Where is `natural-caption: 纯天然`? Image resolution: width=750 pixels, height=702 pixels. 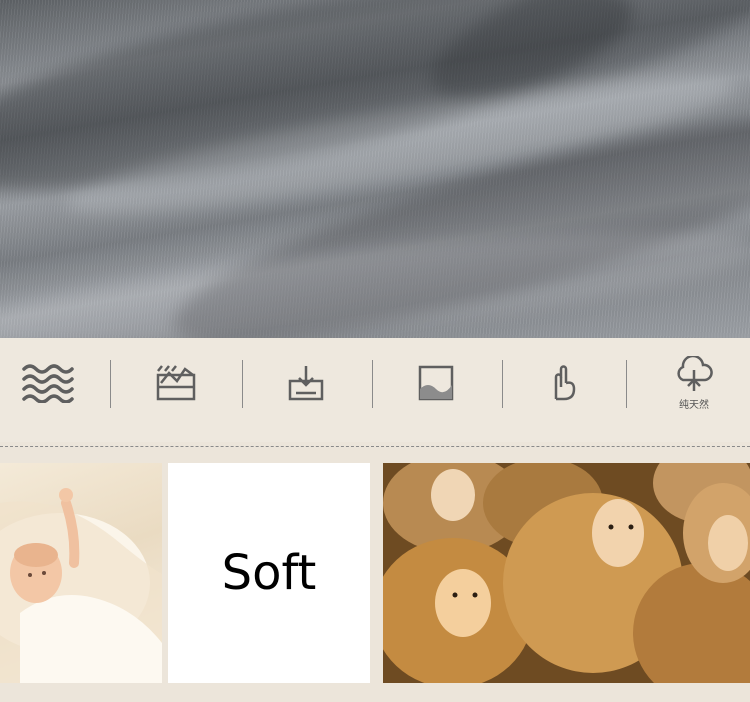 natural-caption: 纯天然 is located at coordinates (694, 405).